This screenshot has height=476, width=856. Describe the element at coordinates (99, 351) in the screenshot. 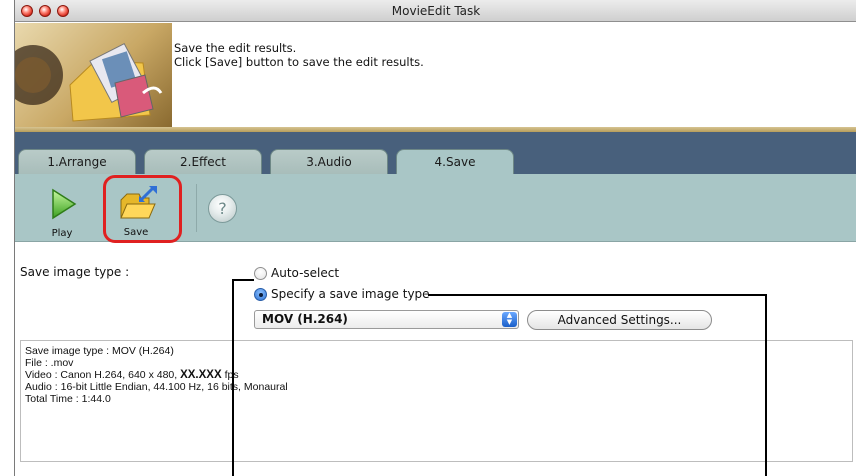

I see `info-line-type: Save image type : MOV (H.264)` at that location.